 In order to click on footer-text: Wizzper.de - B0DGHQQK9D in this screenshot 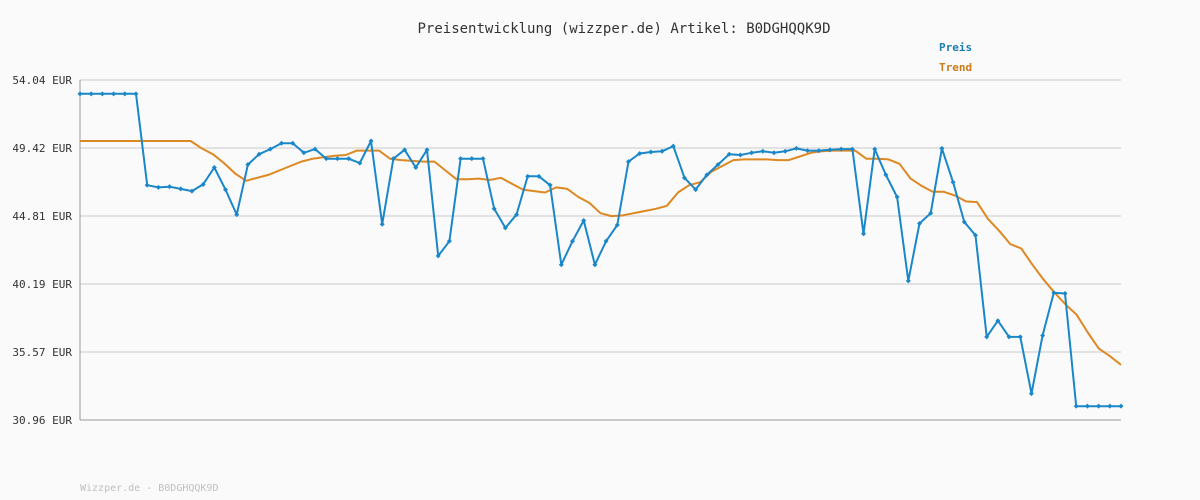, I will do `click(149, 488)`.